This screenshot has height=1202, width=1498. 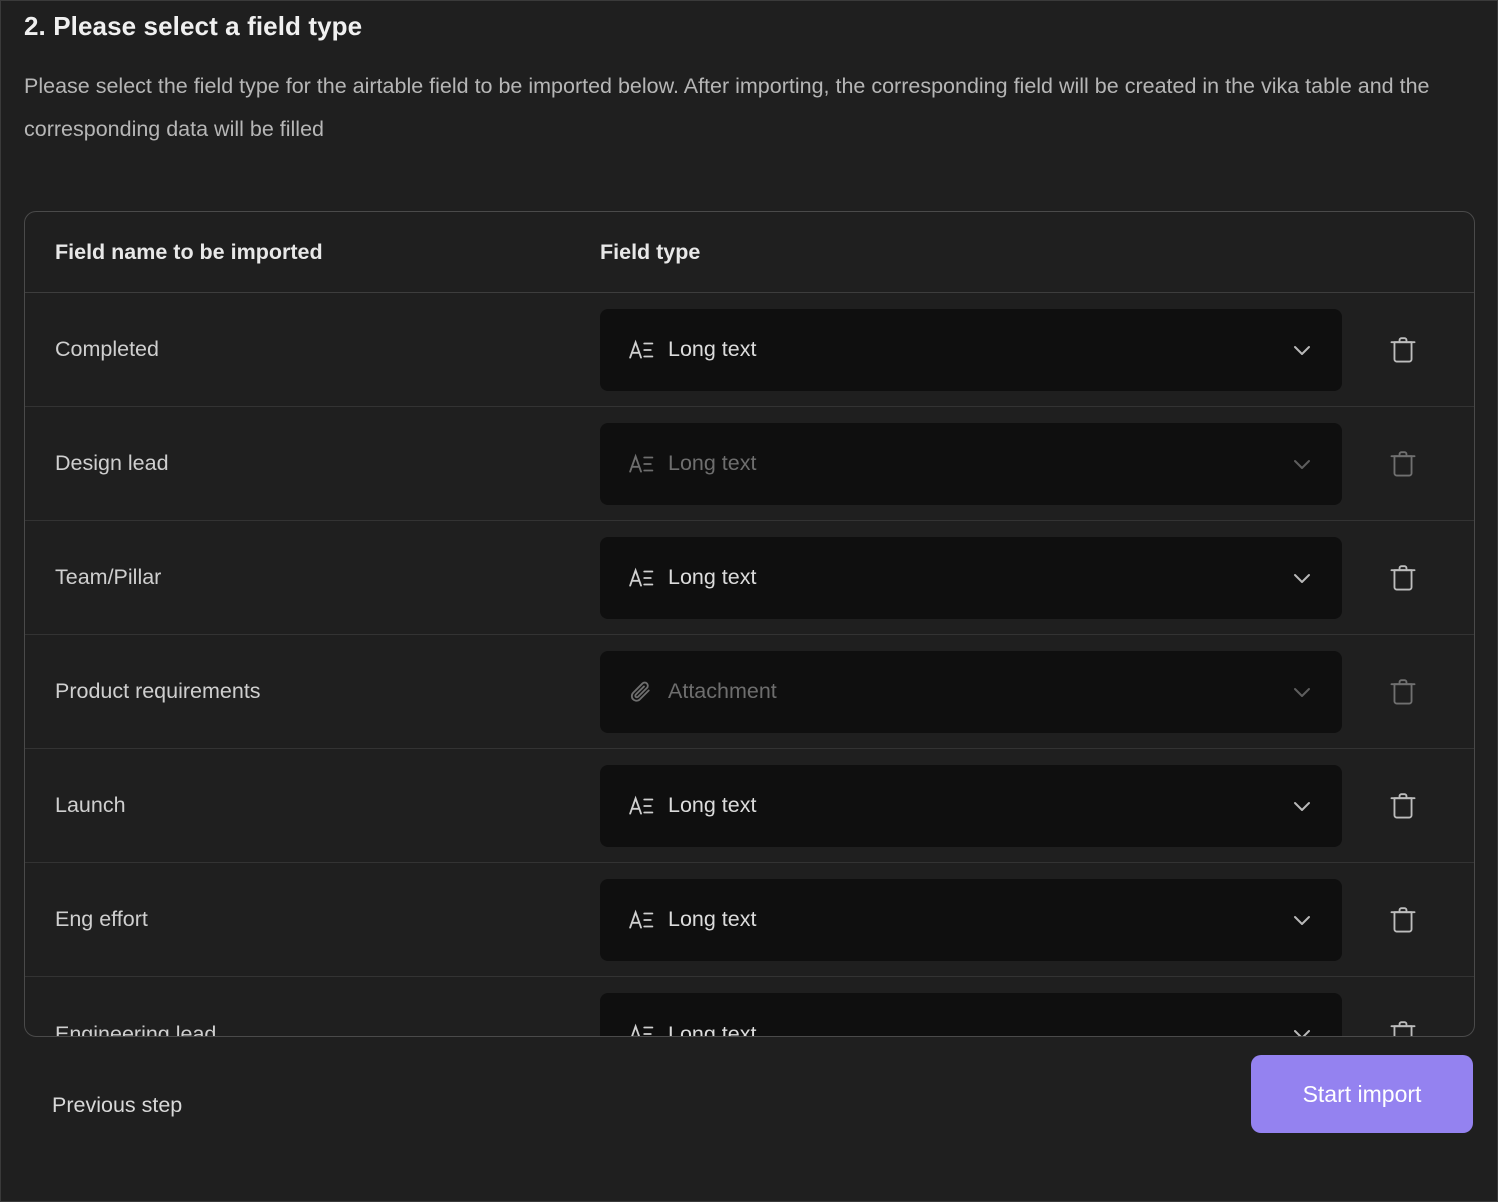 What do you see at coordinates (136, 1029) in the screenshot?
I see `field-name-label: Engineering lead` at bounding box center [136, 1029].